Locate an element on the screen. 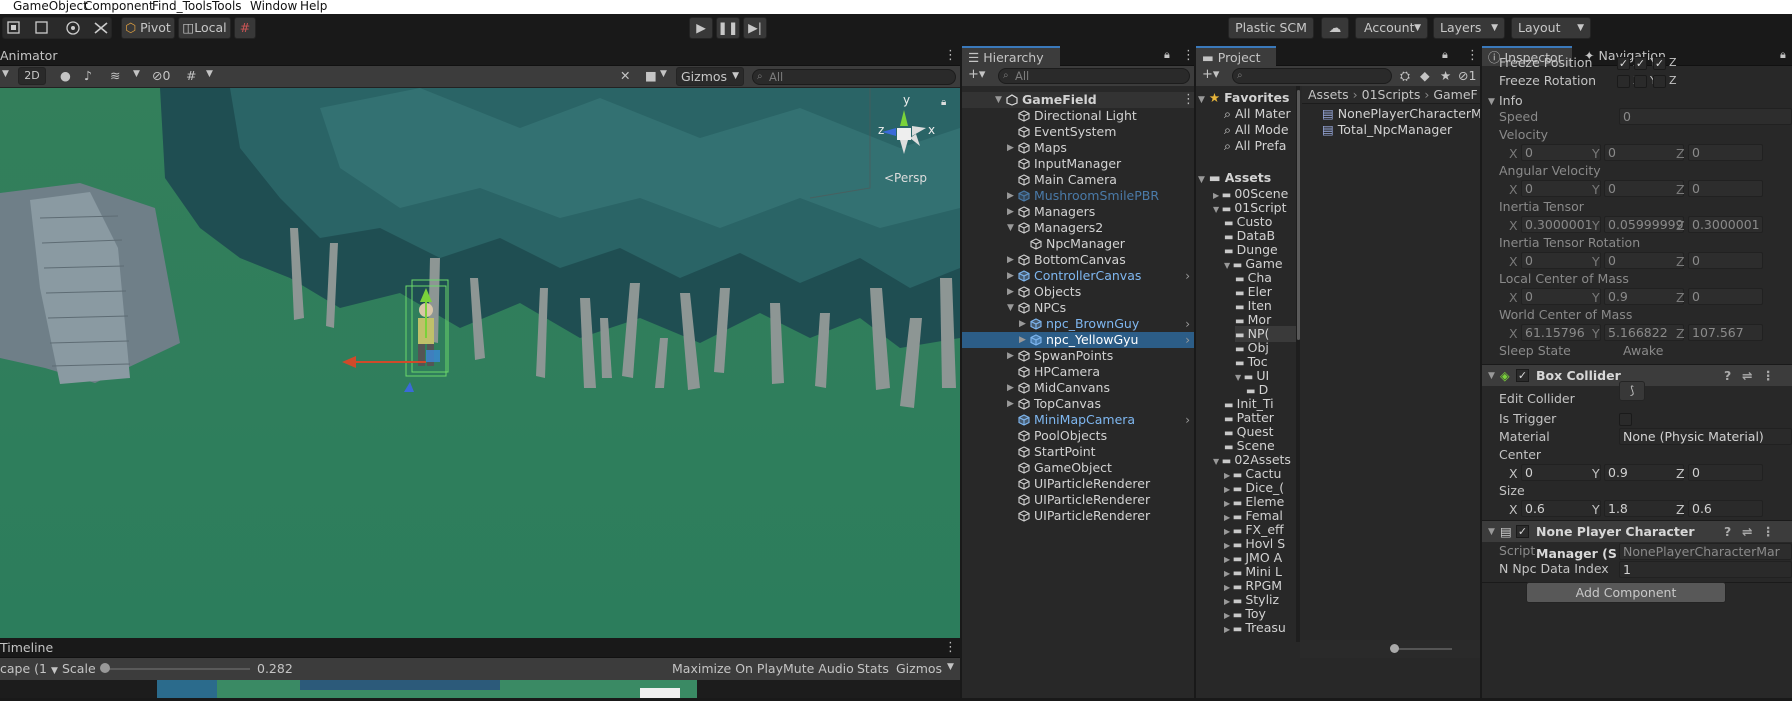 The width and height of the screenshot is (1792, 701). hierarchy-item: MiniMapCamera › is located at coordinates (1078, 420).